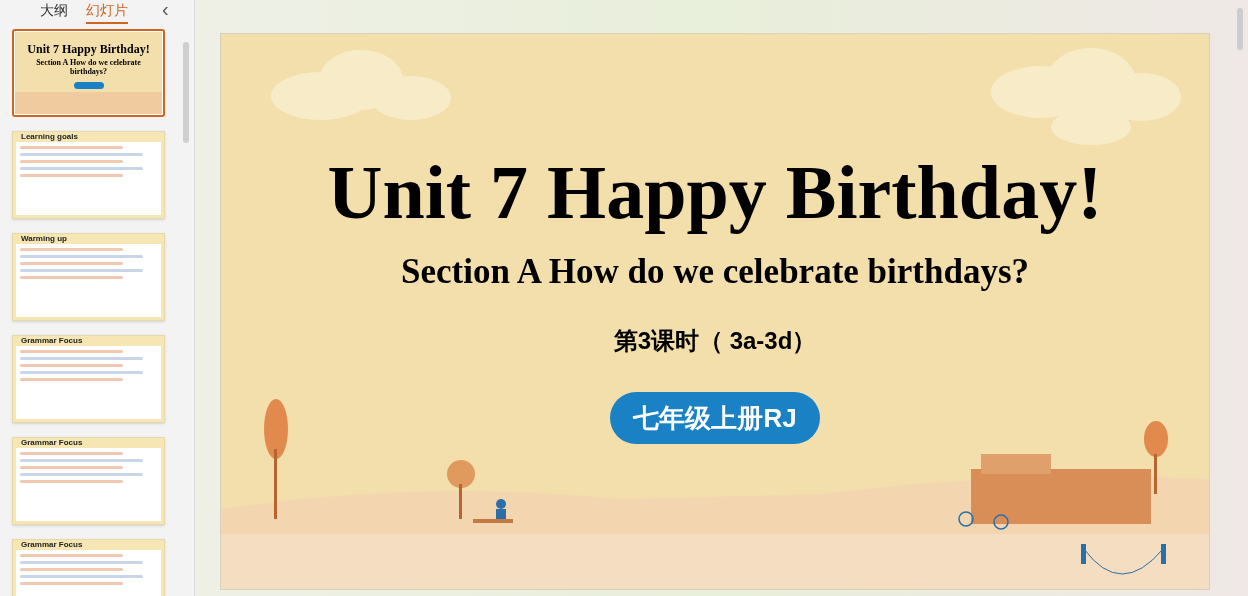 This screenshot has width=1248, height=596. I want to click on thumbnail-subtitle: Section A How do we celebrate birthdays?, so click(88, 67).